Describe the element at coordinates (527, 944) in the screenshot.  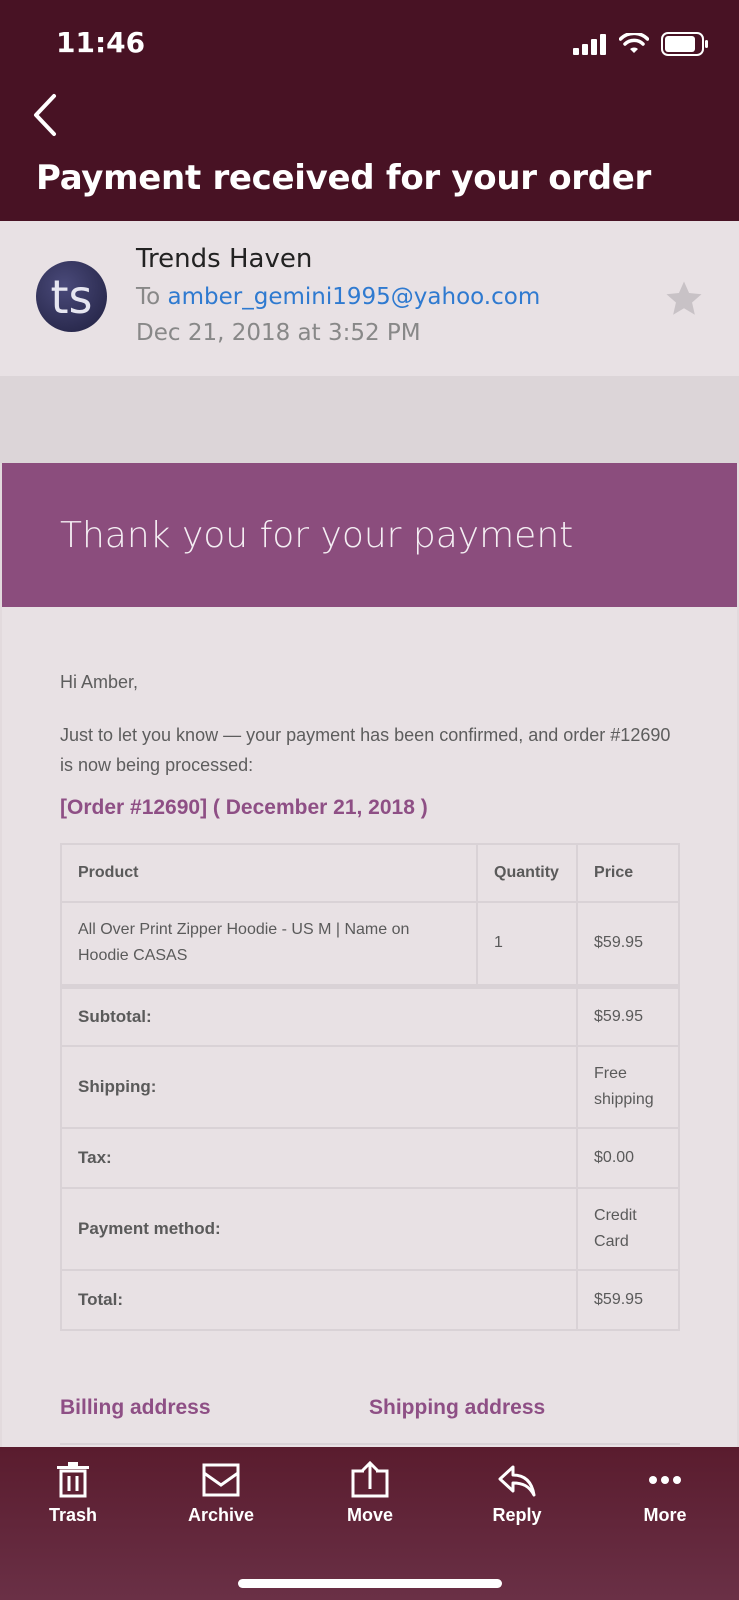
I see `item-quantity: 1` at that location.